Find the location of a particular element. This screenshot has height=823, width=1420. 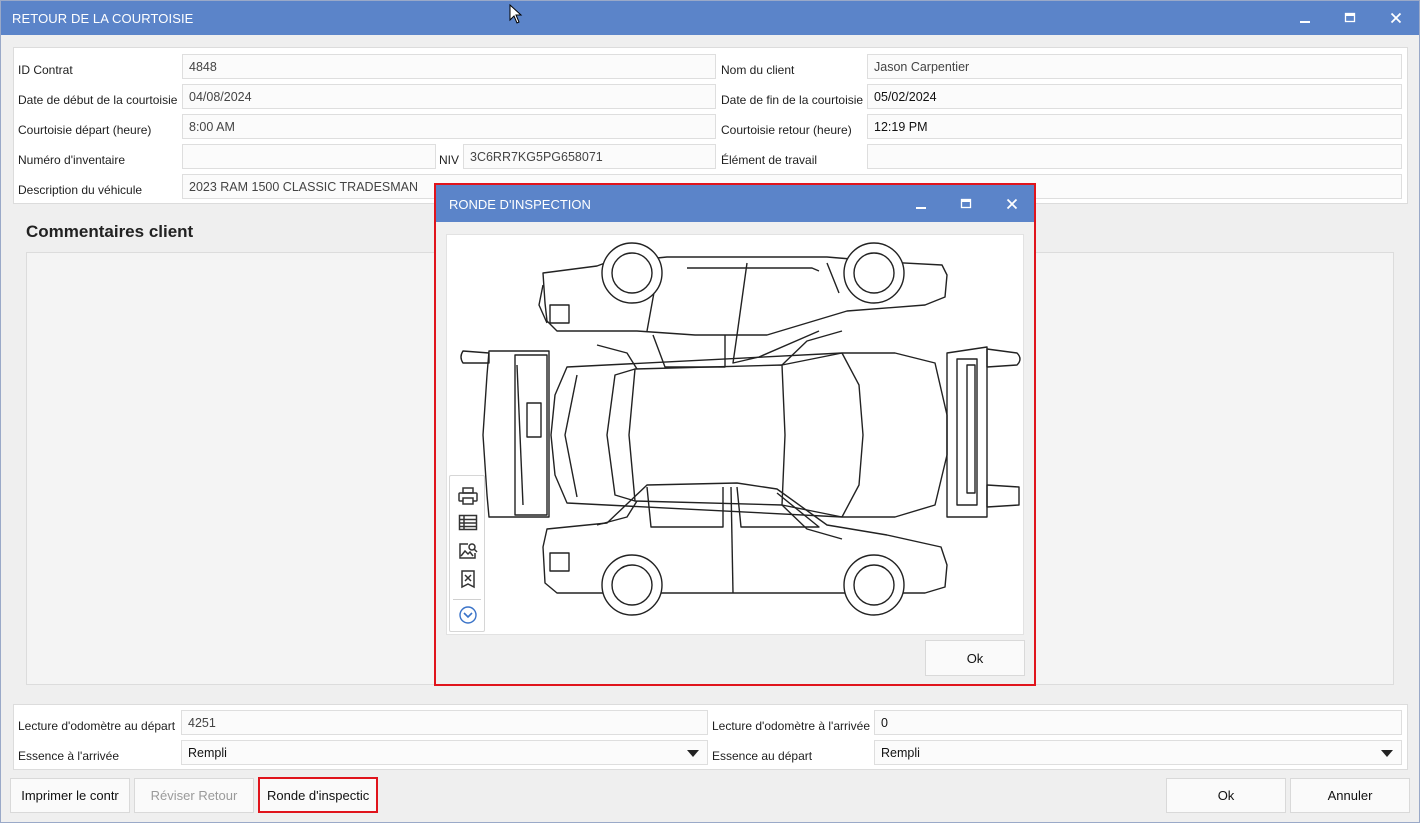

contract-id-label: ID Contrat is located at coordinates (45, 70).